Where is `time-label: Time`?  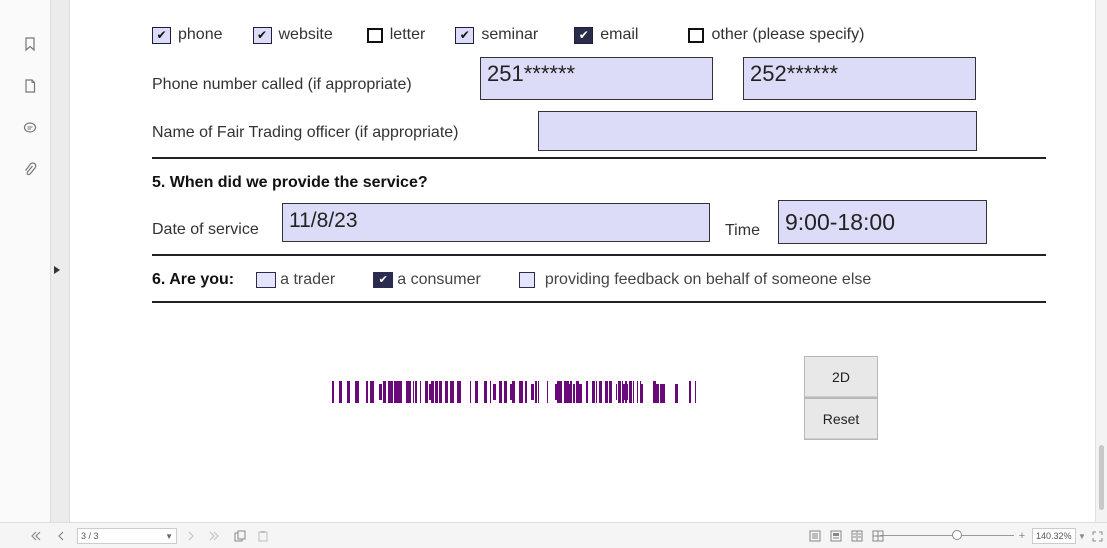 time-label: Time is located at coordinates (742, 230).